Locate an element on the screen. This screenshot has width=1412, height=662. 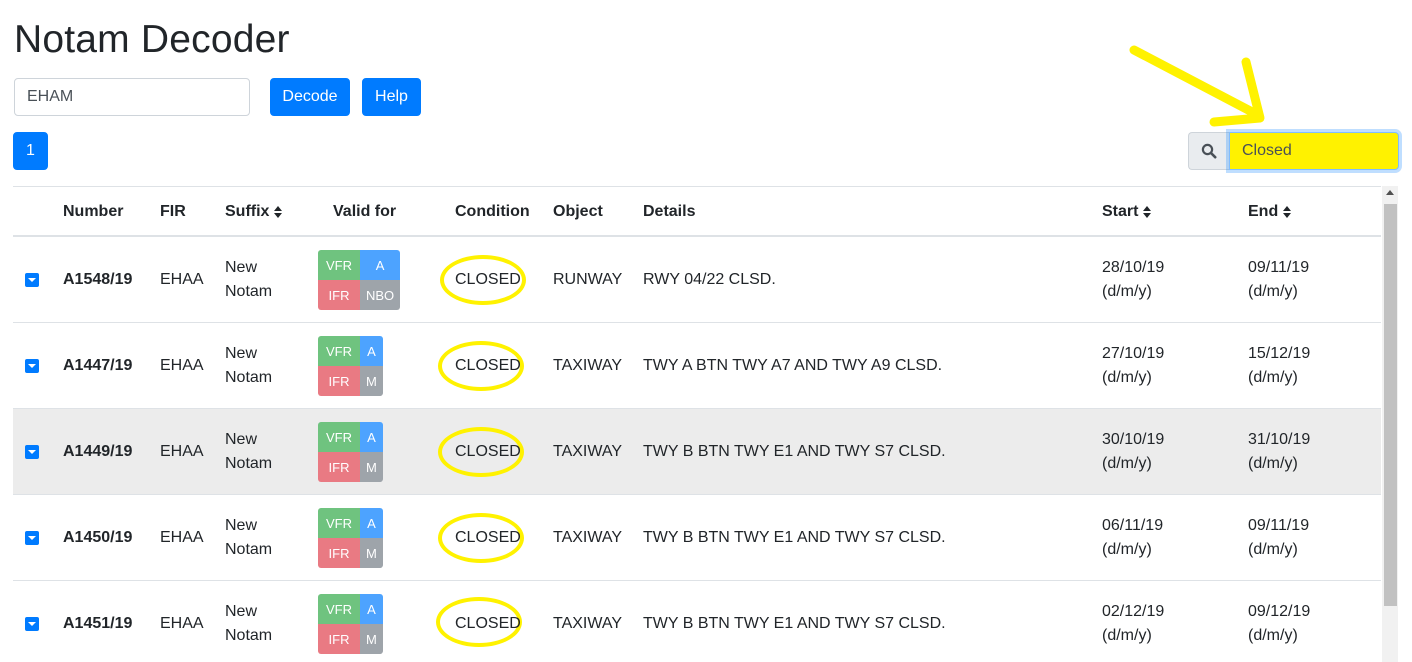
notam-object: RUNWAY is located at coordinates (588, 279).